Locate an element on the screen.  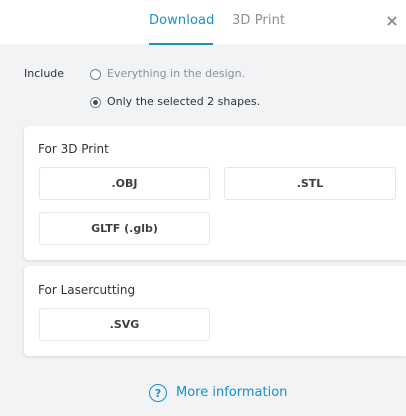
active-tab-indicator is located at coordinates (181, 44).